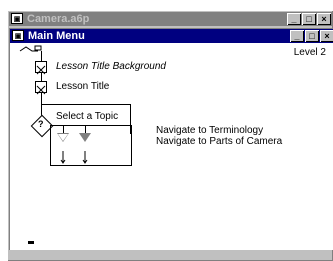 The image size is (333, 261). Describe the element at coordinates (86, 104) in the screenshot. I see `flowline-loop` at that location.